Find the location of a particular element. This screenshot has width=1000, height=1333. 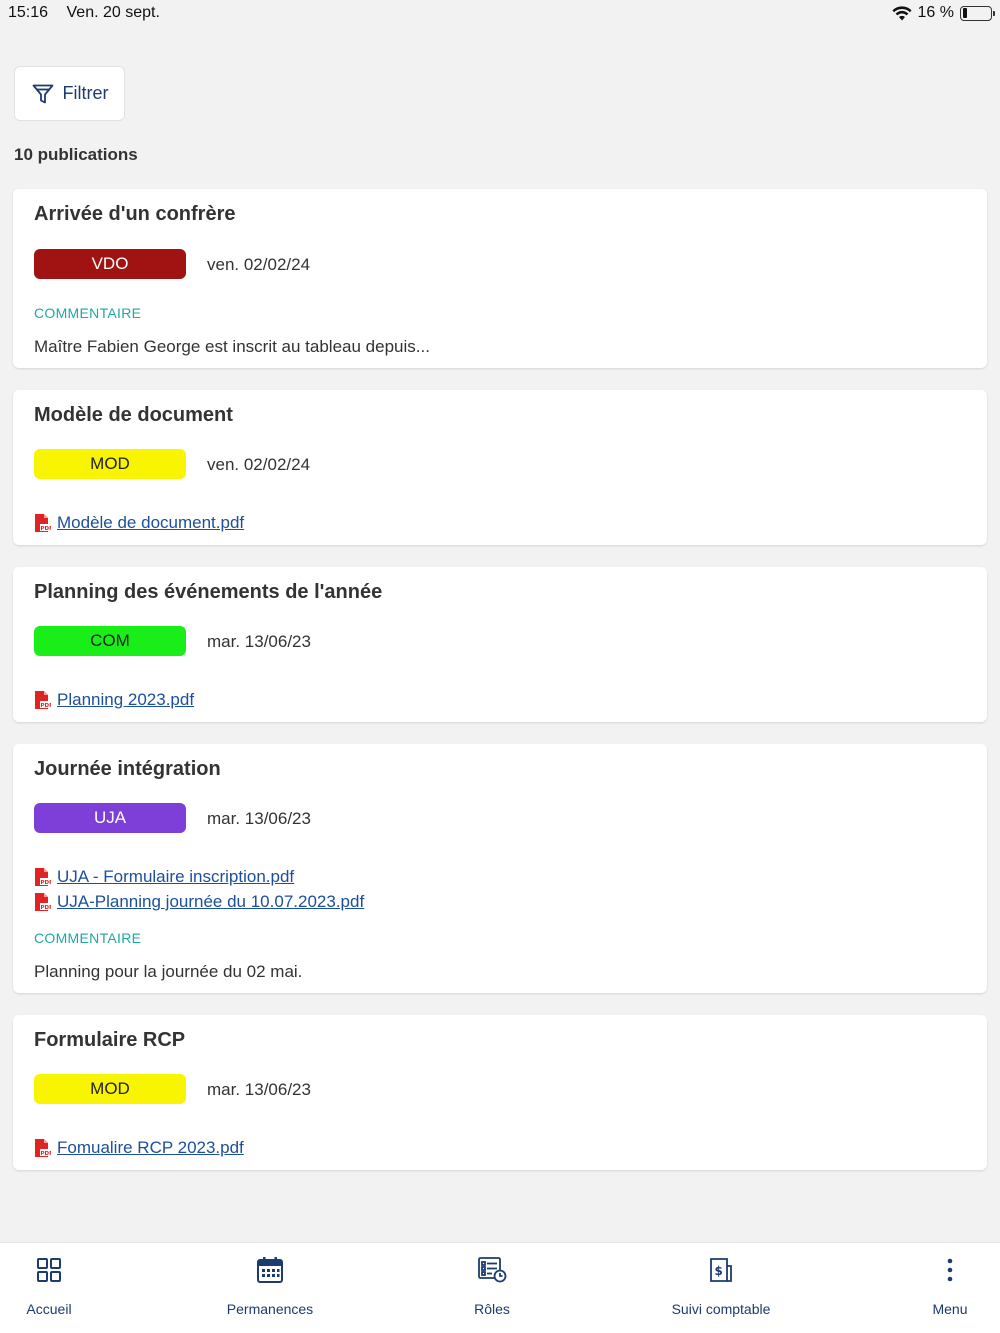

category-tag: UJA is located at coordinates (110, 818).